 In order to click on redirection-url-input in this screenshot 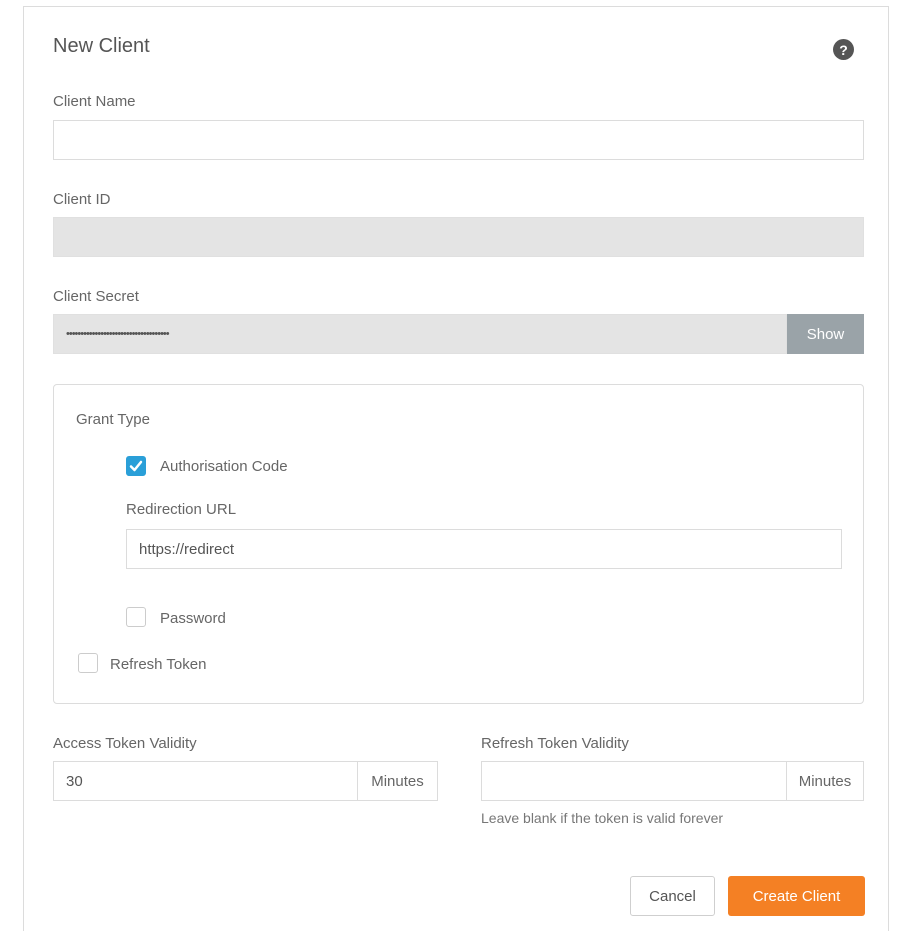, I will do `click(484, 549)`.